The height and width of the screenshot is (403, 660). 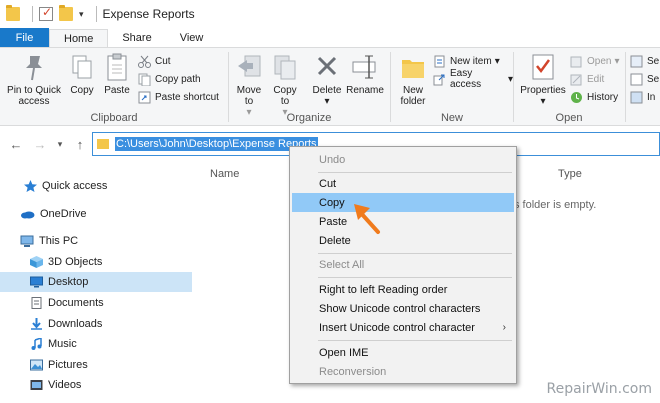 What do you see at coordinates (75, 324) in the screenshot?
I see `nav-item-label: Downloads` at bounding box center [75, 324].